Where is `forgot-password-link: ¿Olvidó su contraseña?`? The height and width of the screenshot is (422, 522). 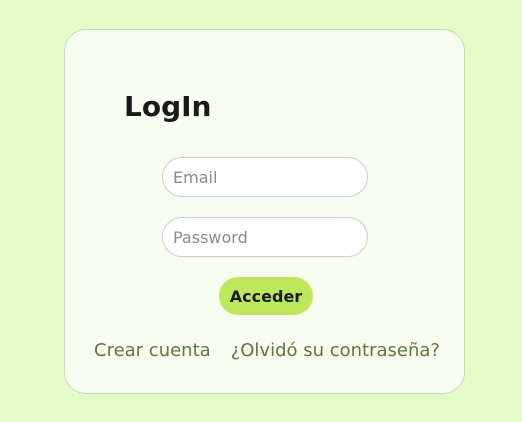
forgot-password-link: ¿Olvidó su contraseña? is located at coordinates (335, 351).